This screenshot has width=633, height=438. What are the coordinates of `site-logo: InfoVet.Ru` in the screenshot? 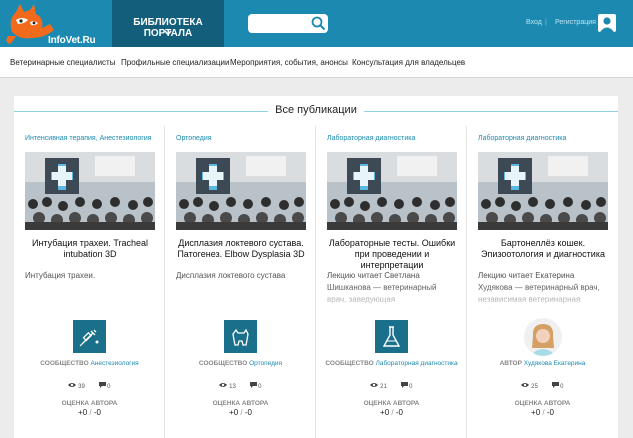 It's located at (54, 24).